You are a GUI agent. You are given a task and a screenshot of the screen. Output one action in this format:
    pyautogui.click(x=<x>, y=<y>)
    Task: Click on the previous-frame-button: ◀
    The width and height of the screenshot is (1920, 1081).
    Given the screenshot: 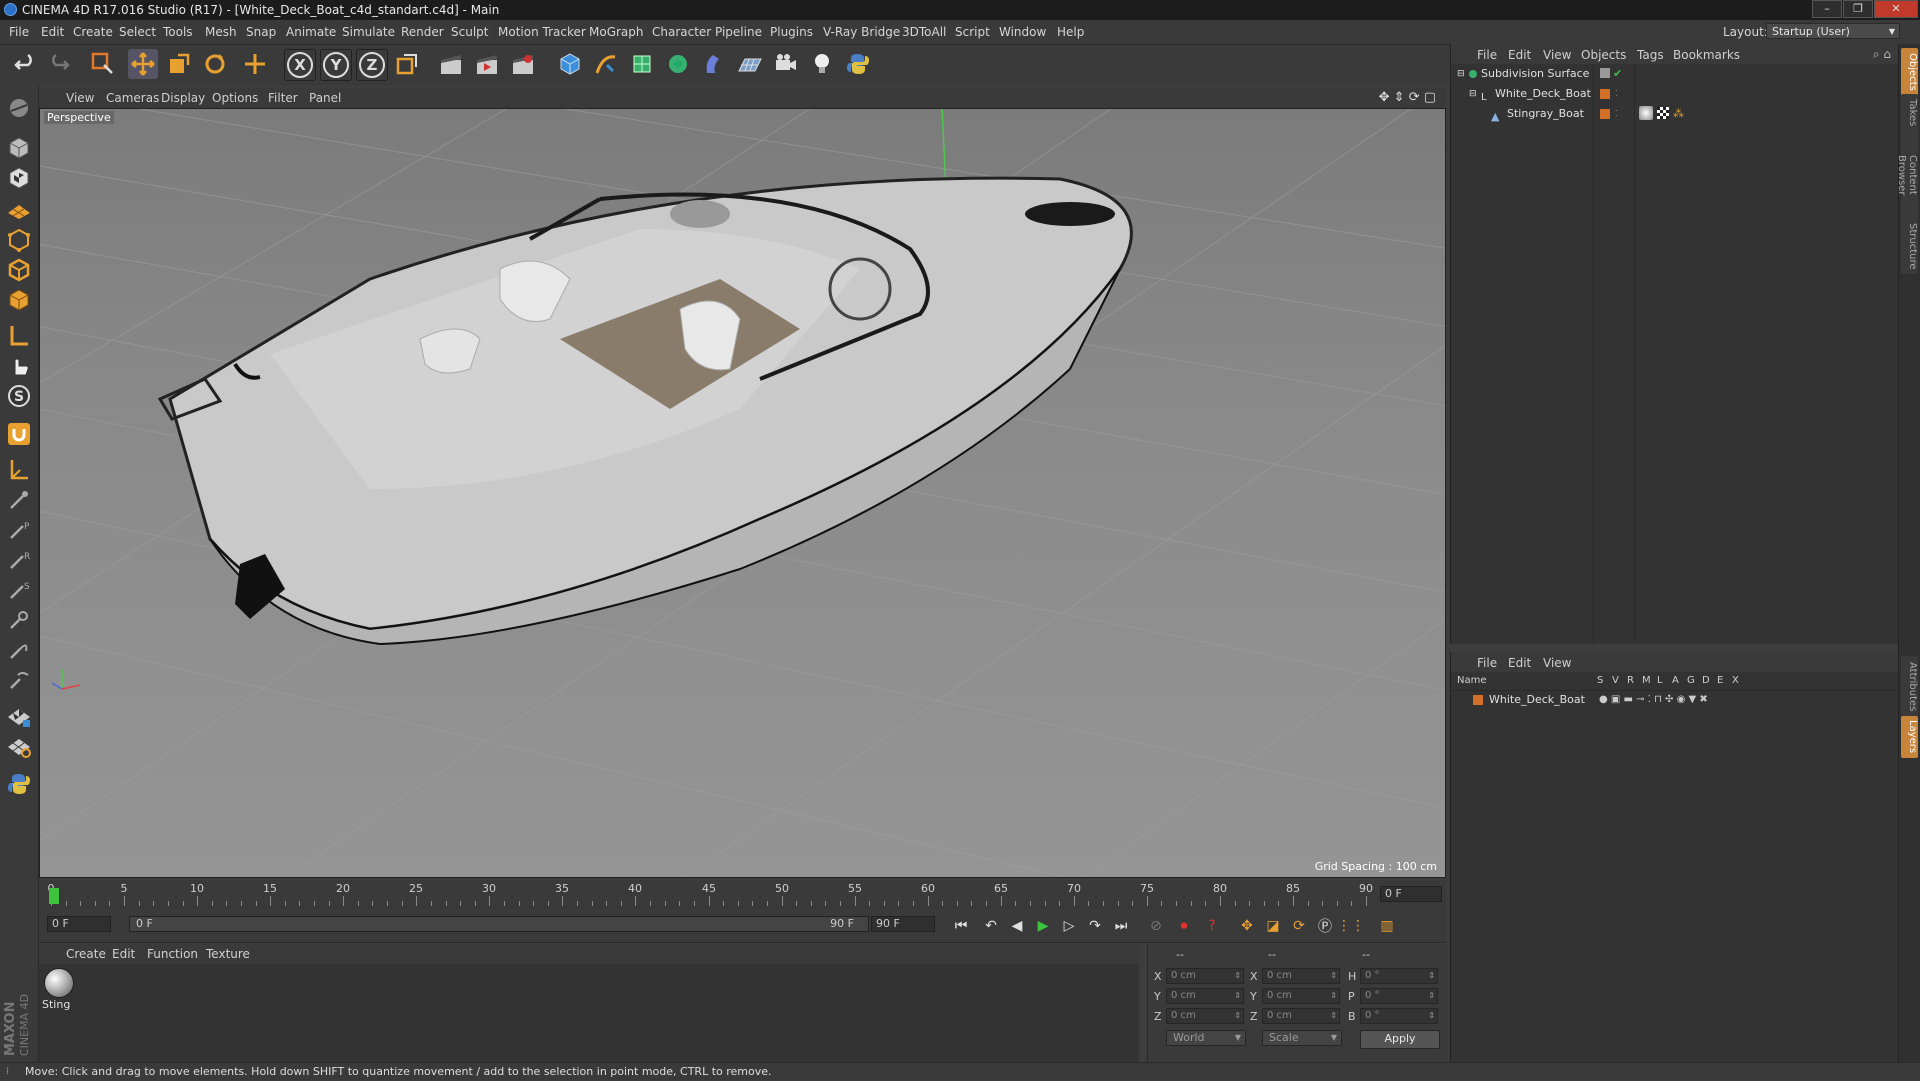 What is the action you would take?
    pyautogui.click(x=1017, y=926)
    